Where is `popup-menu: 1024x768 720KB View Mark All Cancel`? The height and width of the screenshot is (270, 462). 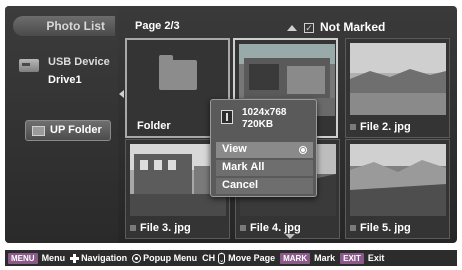 popup-menu: 1024x768 720KB View Mark All Cancel is located at coordinates (263, 148).